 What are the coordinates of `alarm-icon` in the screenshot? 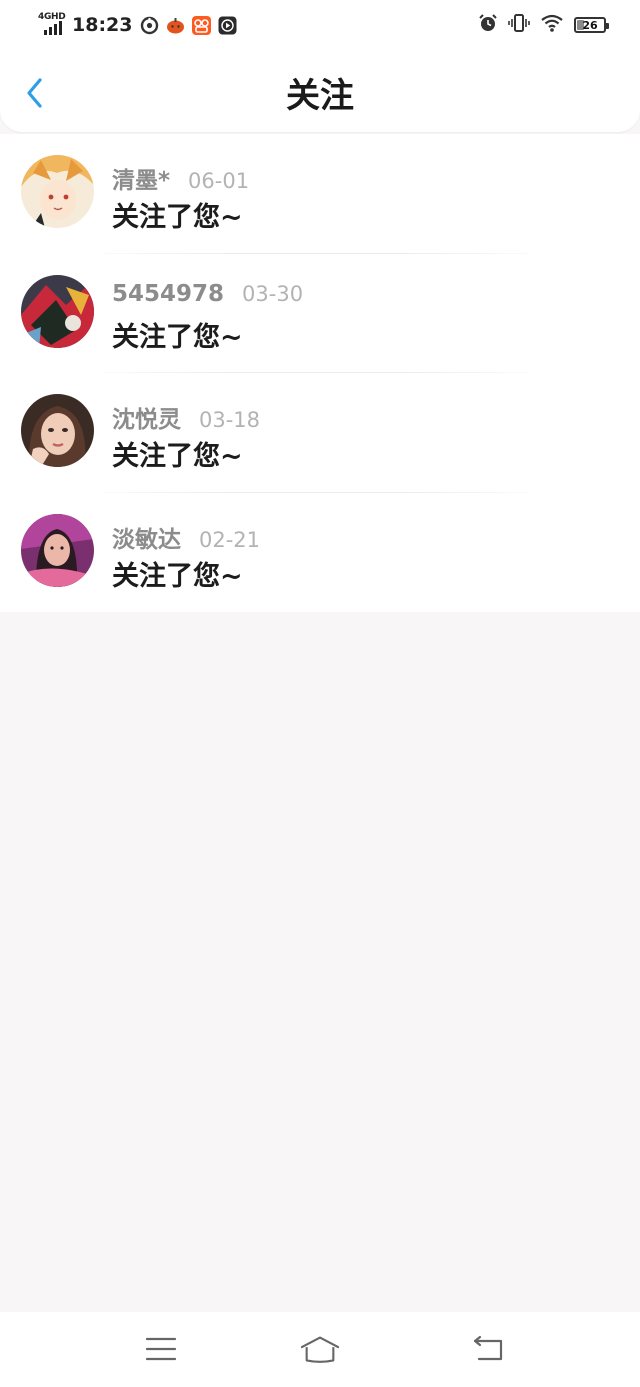 It's located at (488, 25).